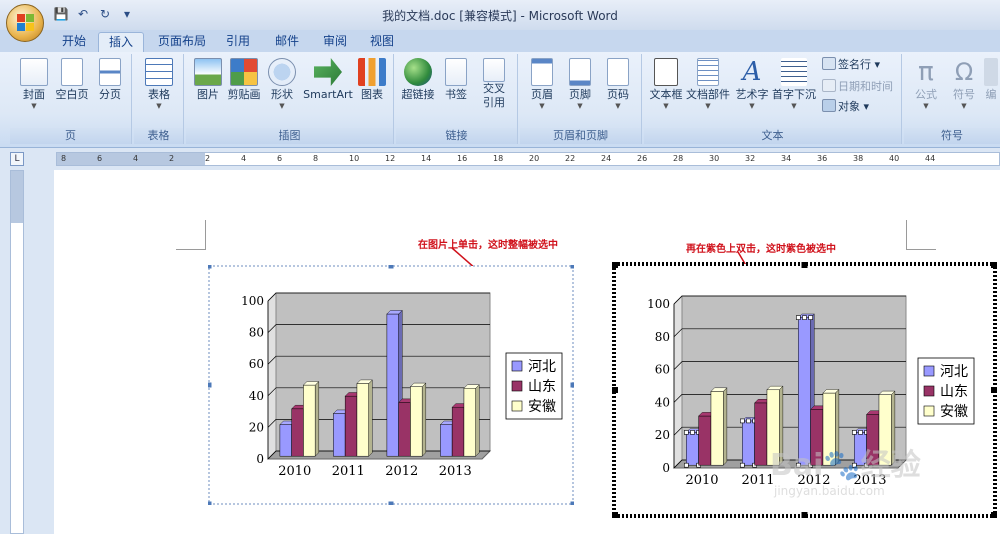 Image resolution: width=1000 pixels, height=534 pixels. What do you see at coordinates (829, 105) in the screenshot?
I see `object-icon` at bounding box center [829, 105].